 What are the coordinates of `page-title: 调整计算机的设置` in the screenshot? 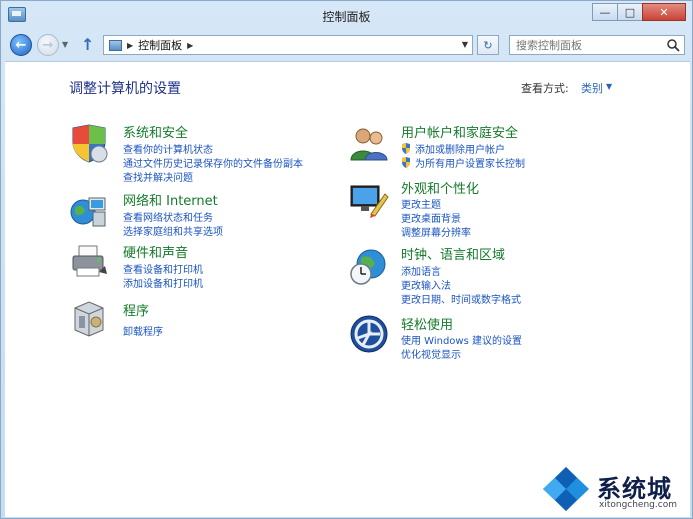 It's located at (125, 89).